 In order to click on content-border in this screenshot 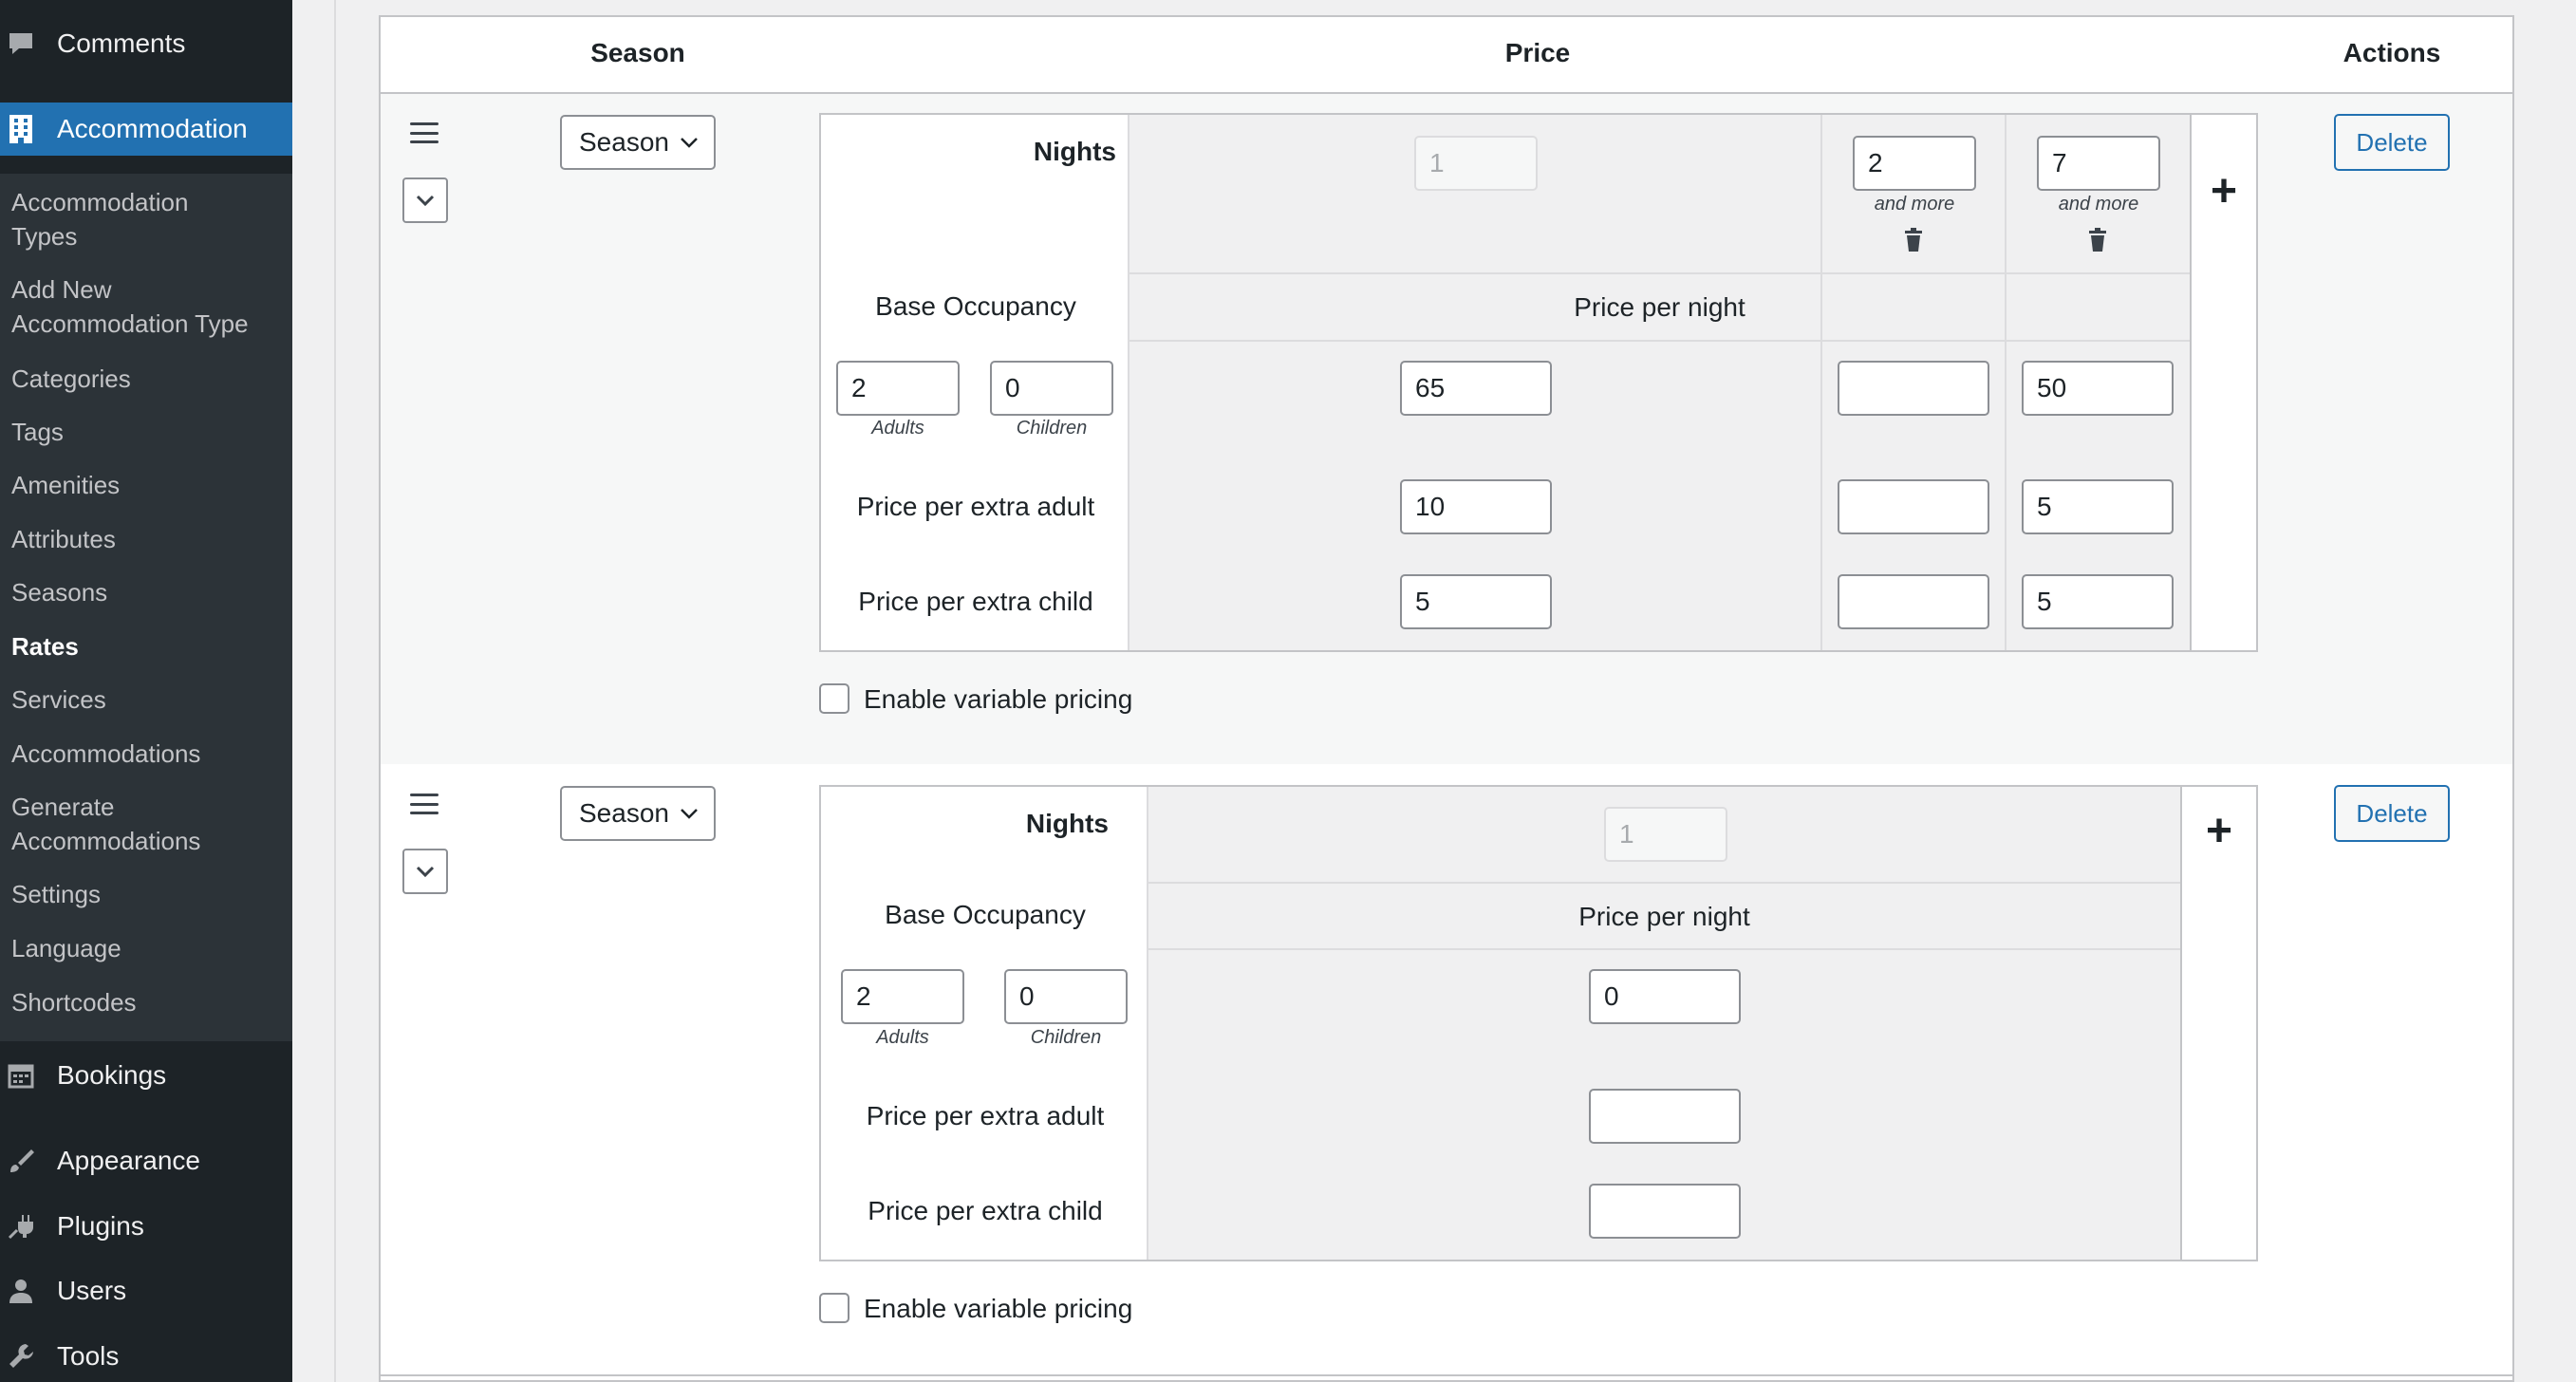, I will do `click(335, 691)`.